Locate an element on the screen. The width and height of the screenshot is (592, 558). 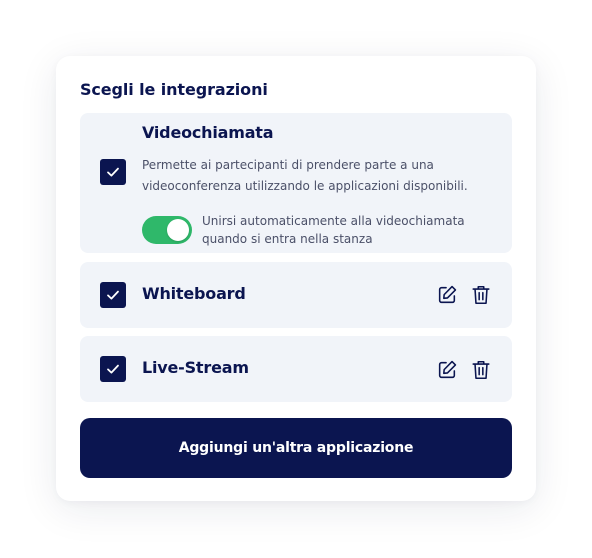
integration-panel-whiteboard: Whiteboard is located at coordinates (296, 295).